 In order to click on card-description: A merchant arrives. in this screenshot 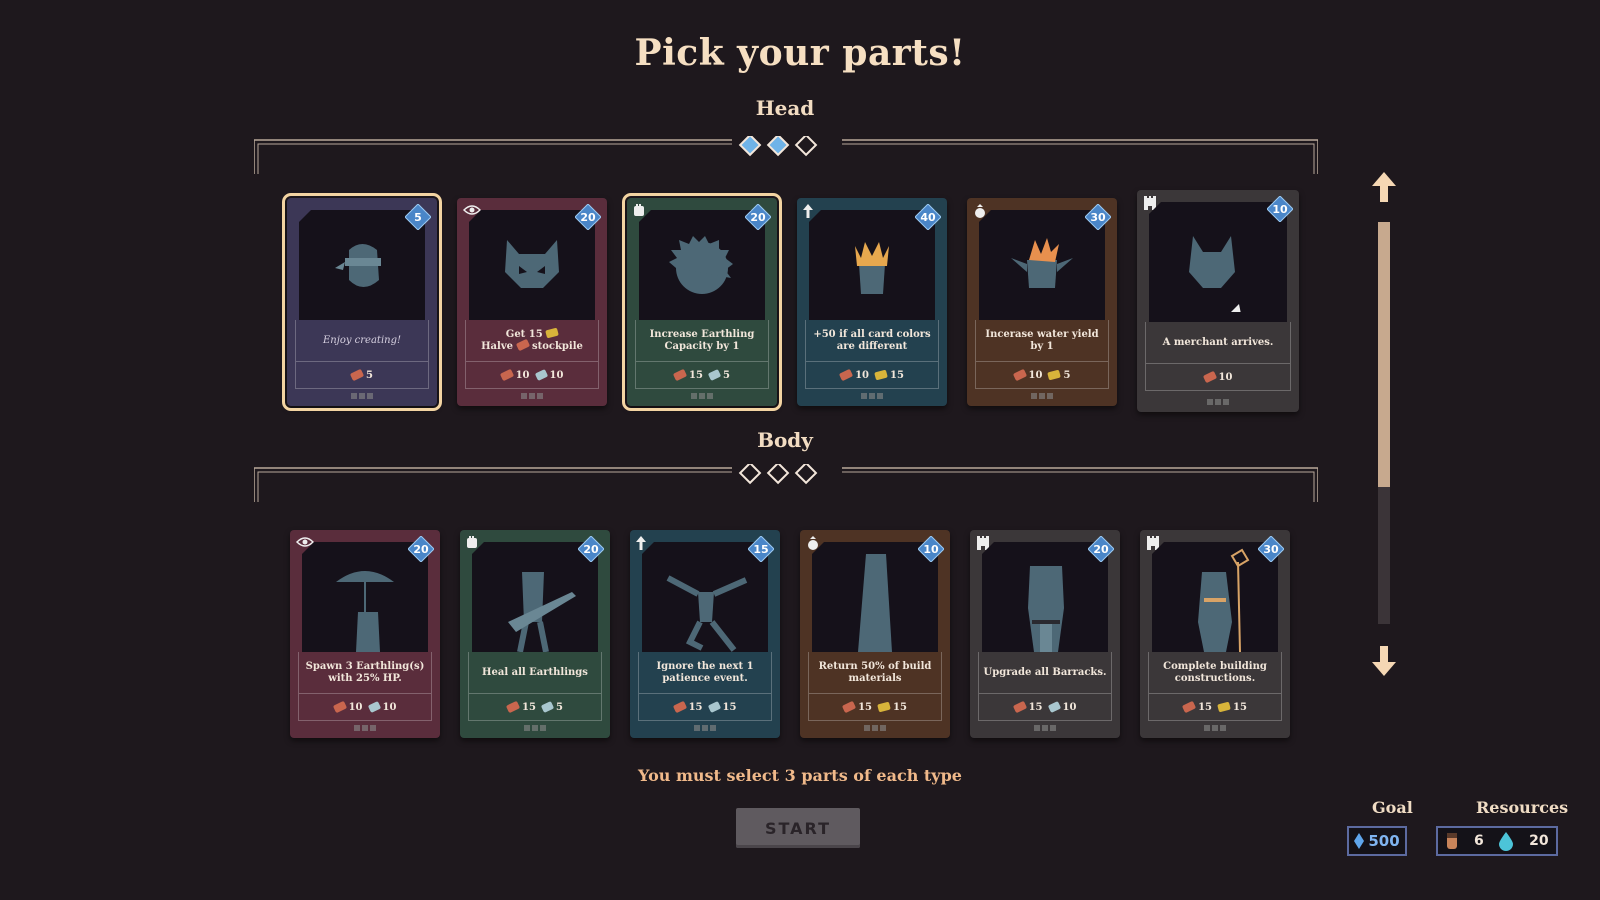, I will do `click(1218, 342)`.